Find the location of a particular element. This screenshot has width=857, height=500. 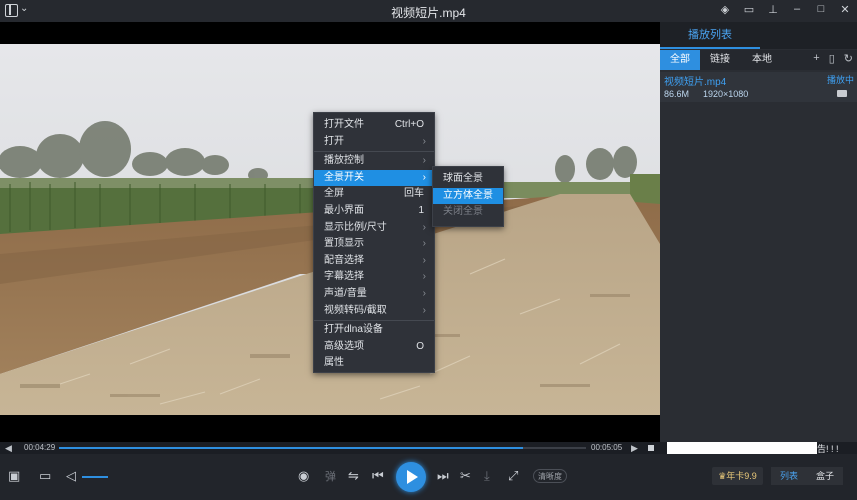

eye-icon: ◉ is located at coordinates (303, 476).